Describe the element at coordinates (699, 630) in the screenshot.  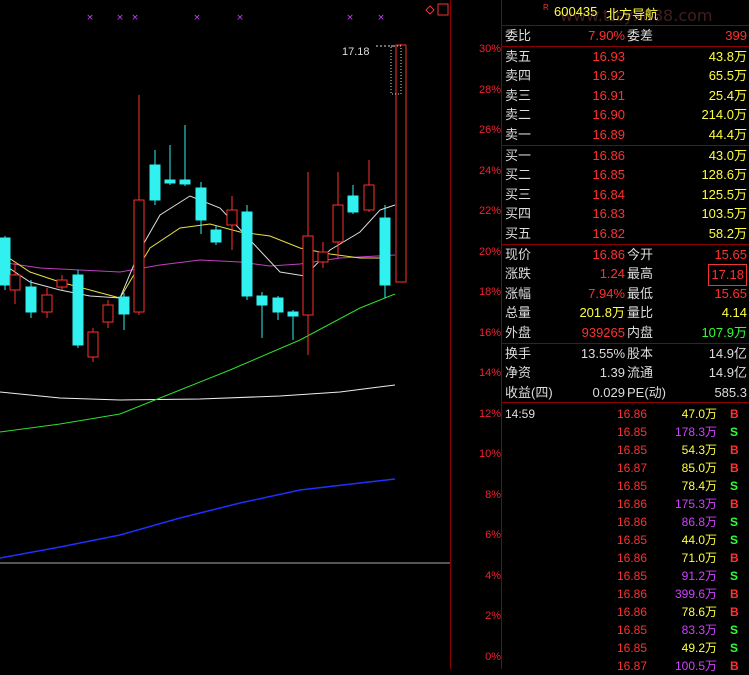
I see `tick-volume: 83.3万` at that location.